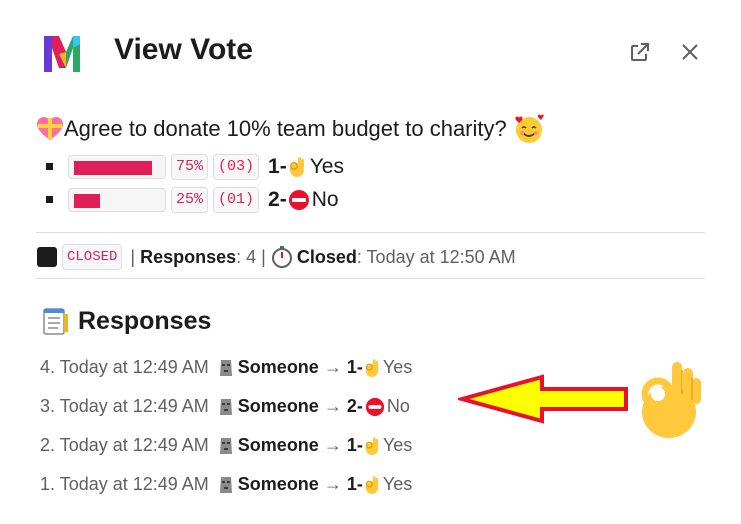 The width and height of the screenshot is (741, 524). Describe the element at coordinates (543, 399) in the screenshot. I see `pointer-arrow-icon` at that location.